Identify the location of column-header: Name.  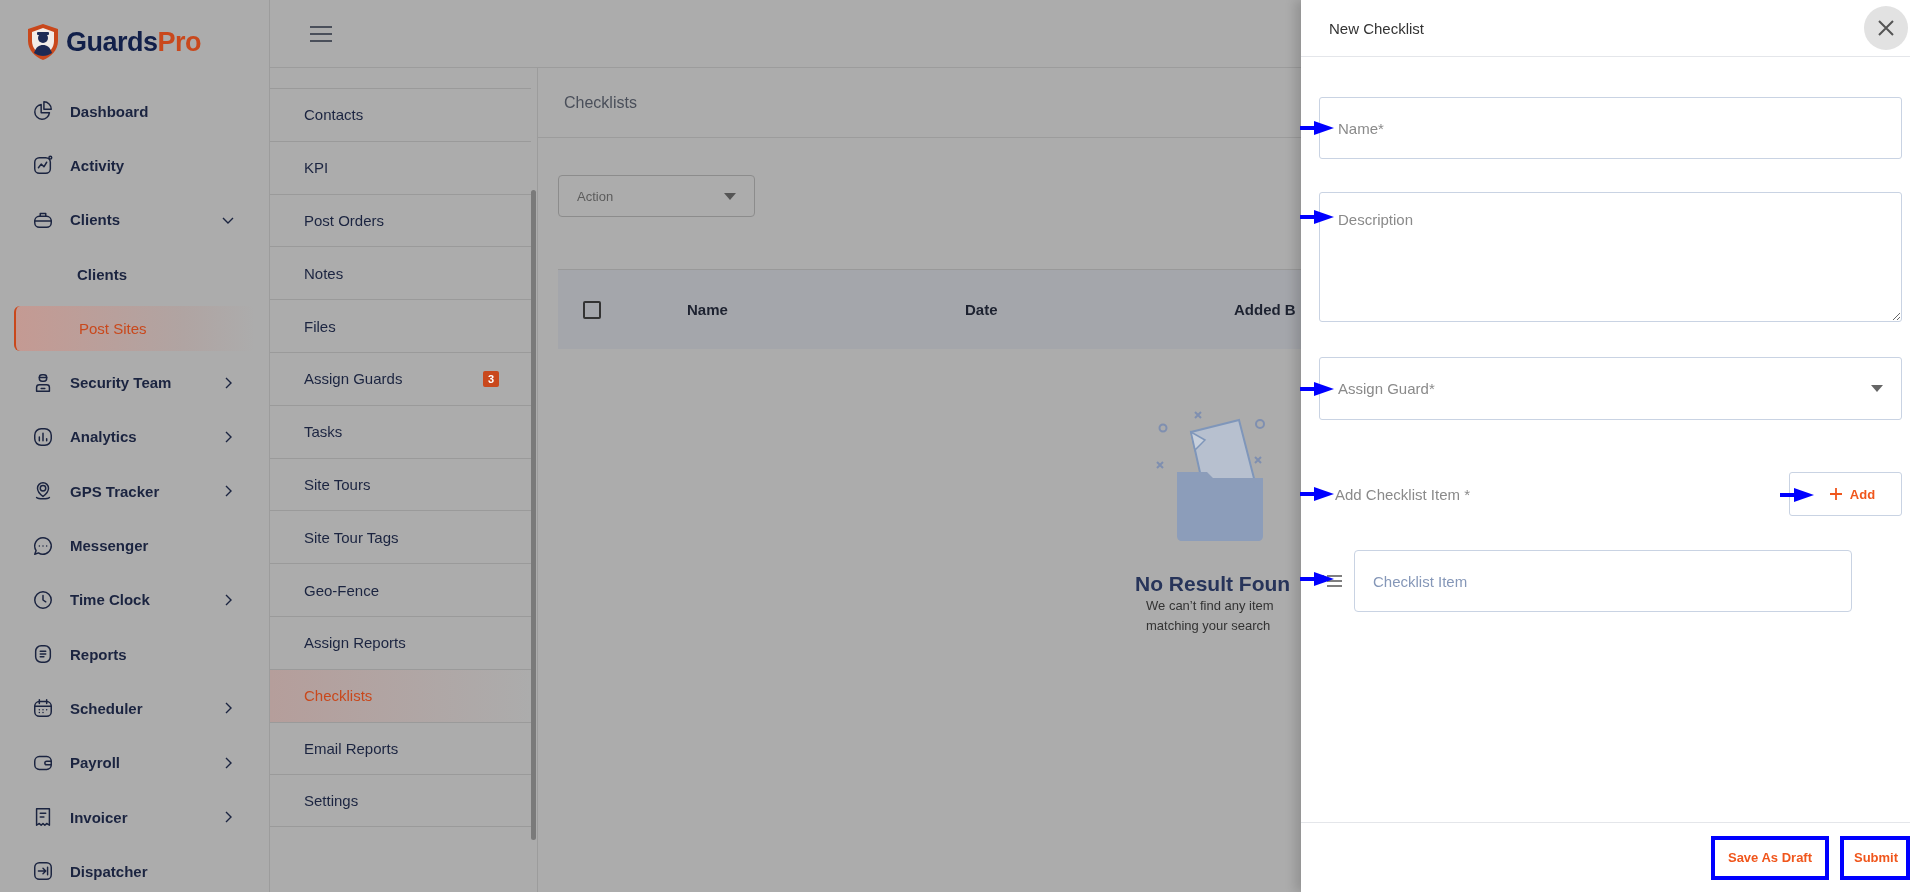
(708, 309).